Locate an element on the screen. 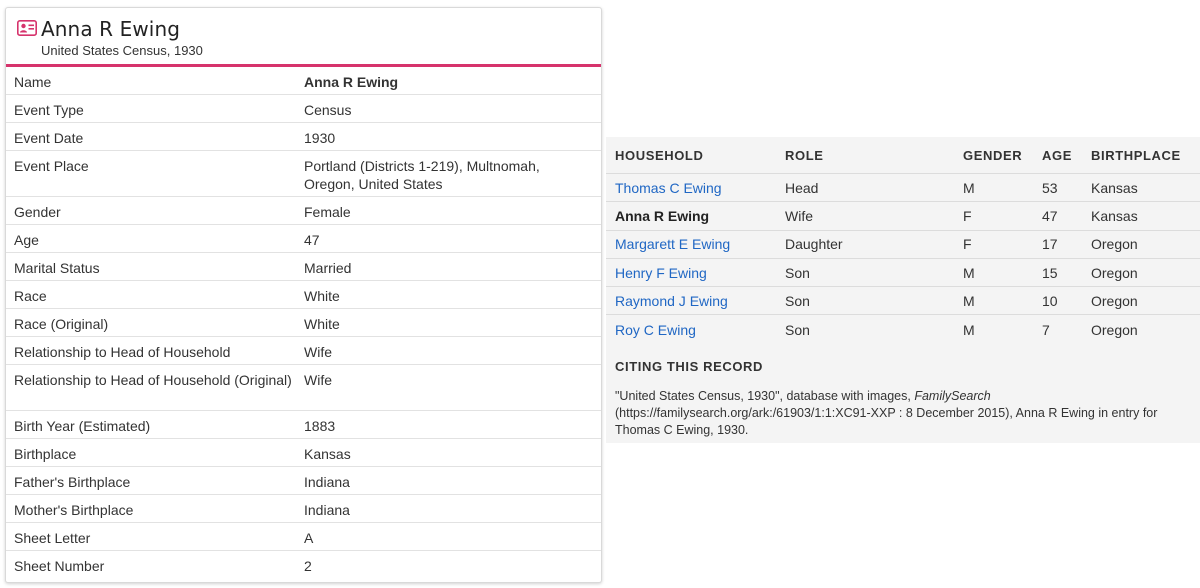 The image size is (1200, 588). field-row: Event Date 1930 is located at coordinates (303, 137).